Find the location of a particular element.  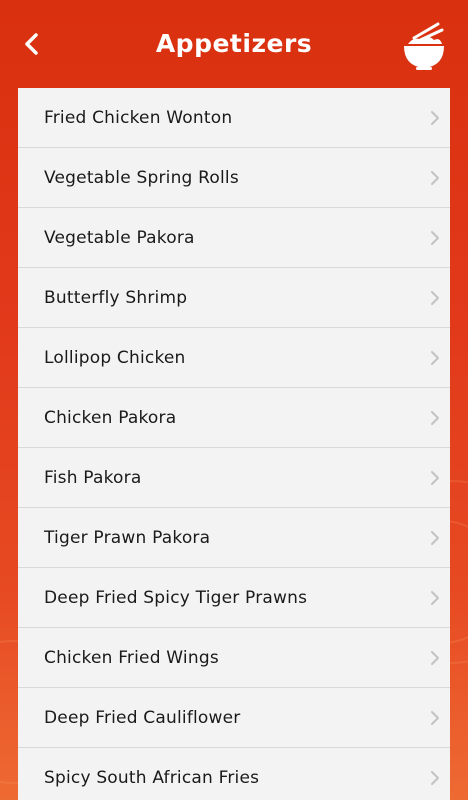

app-header: Appetizers is located at coordinates (234, 44).